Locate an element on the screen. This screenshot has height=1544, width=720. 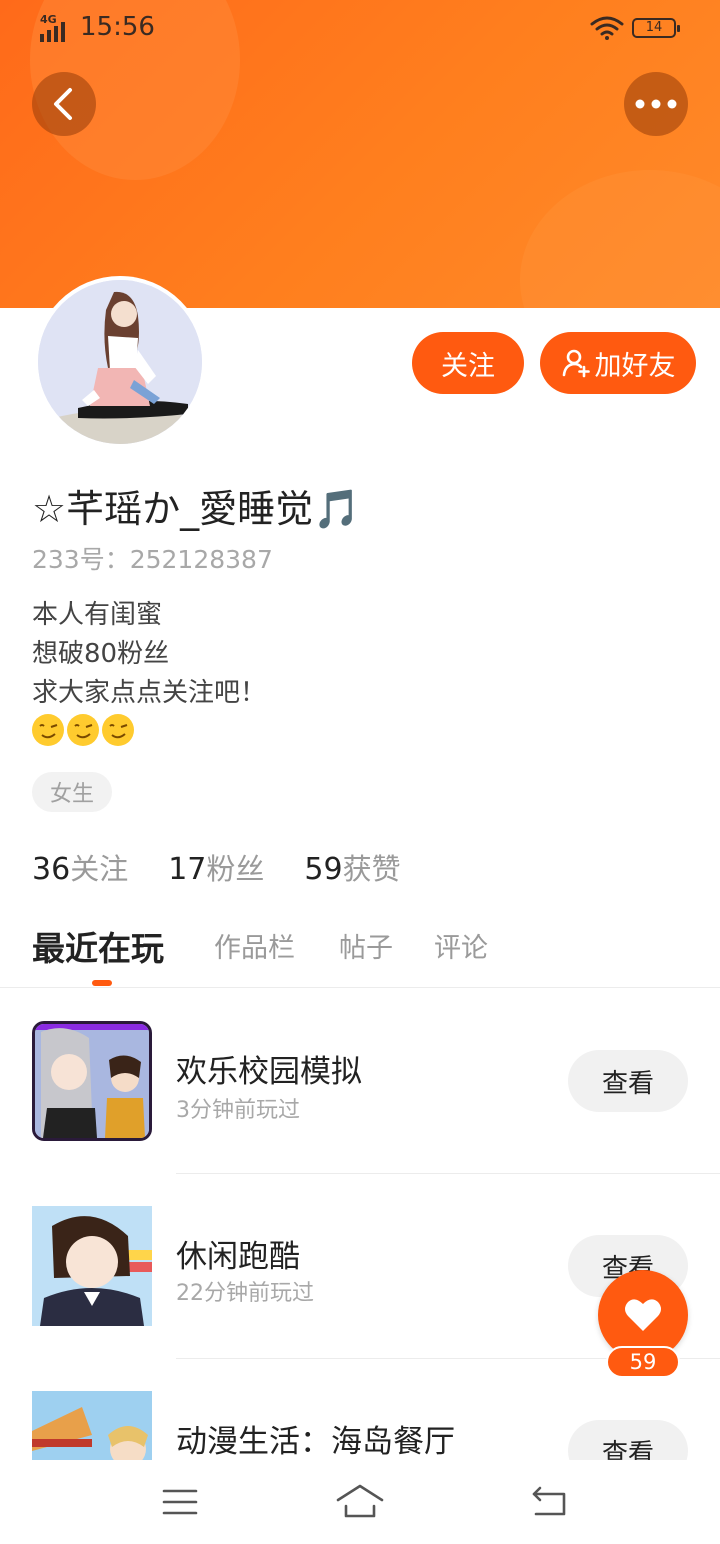
stat-count: 36 is located at coordinates (51, 869).